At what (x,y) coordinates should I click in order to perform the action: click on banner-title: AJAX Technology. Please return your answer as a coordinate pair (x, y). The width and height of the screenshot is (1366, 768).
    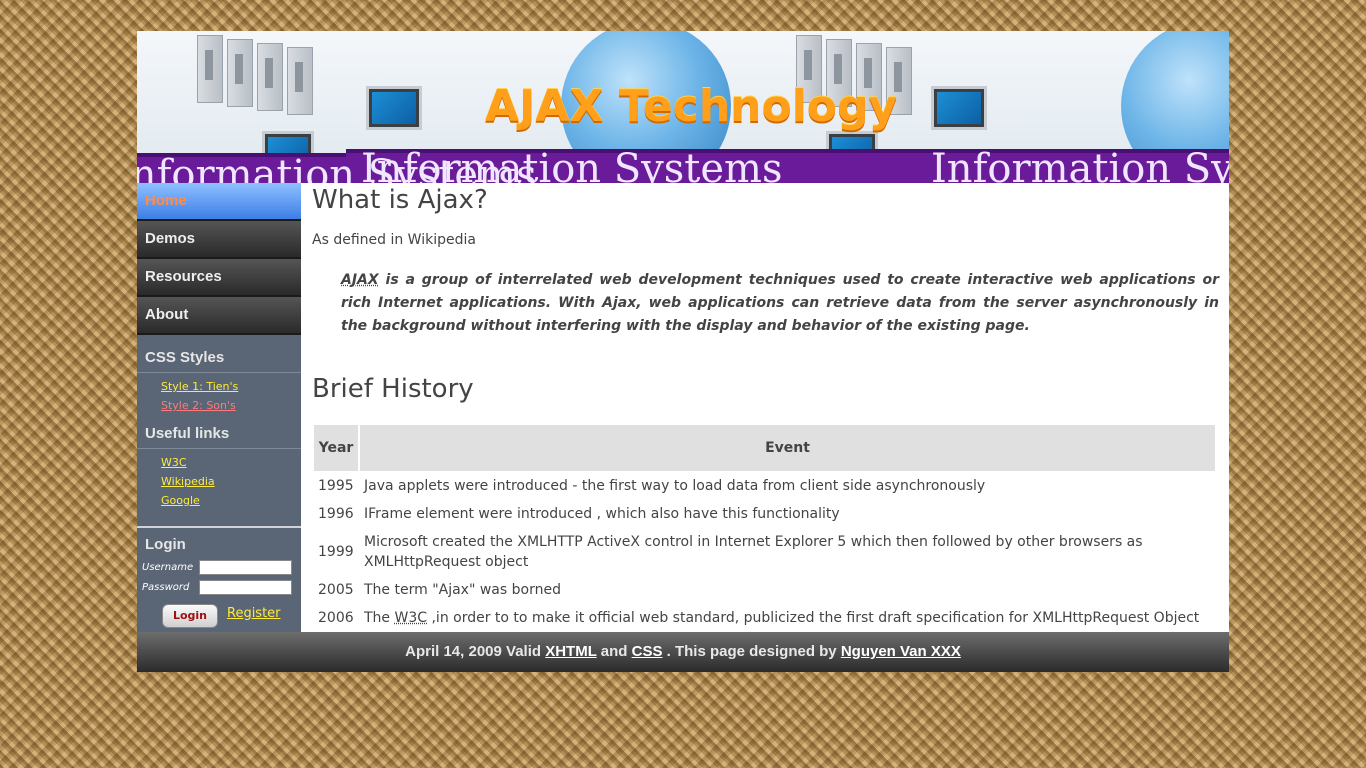
    Looking at the image, I should click on (691, 106).